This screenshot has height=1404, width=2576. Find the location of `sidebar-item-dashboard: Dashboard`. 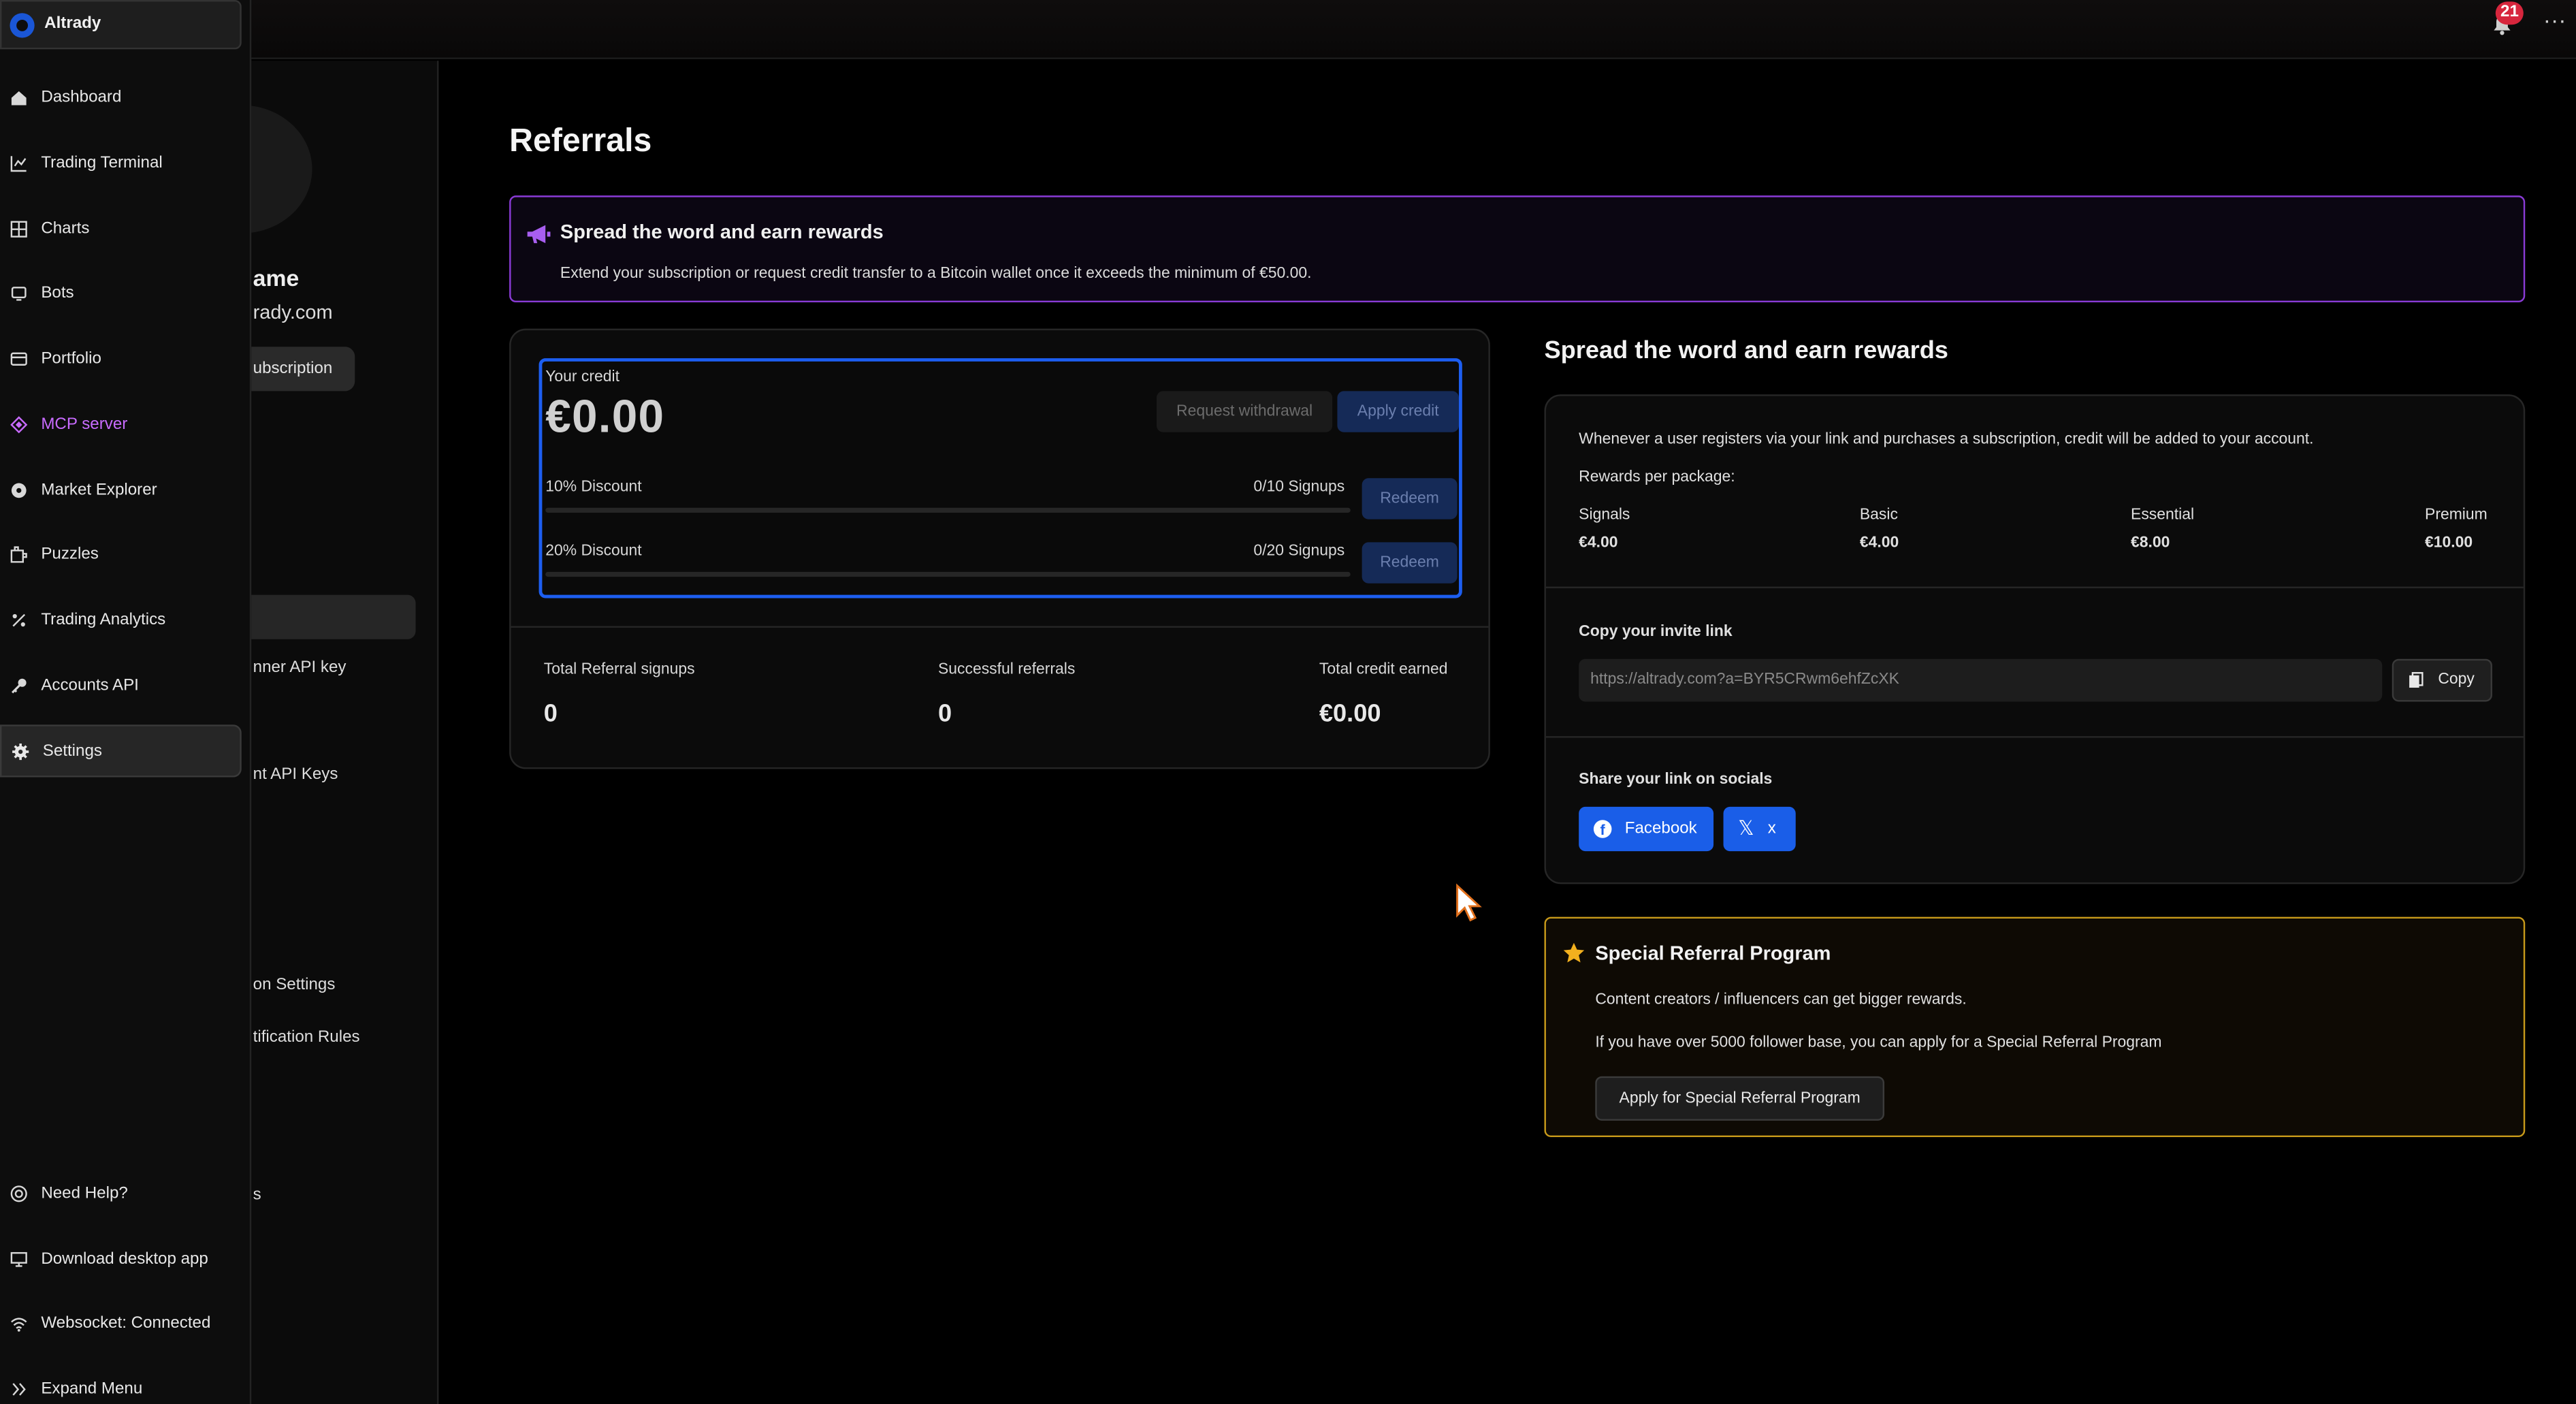

sidebar-item-dashboard: Dashboard is located at coordinates (121, 97).